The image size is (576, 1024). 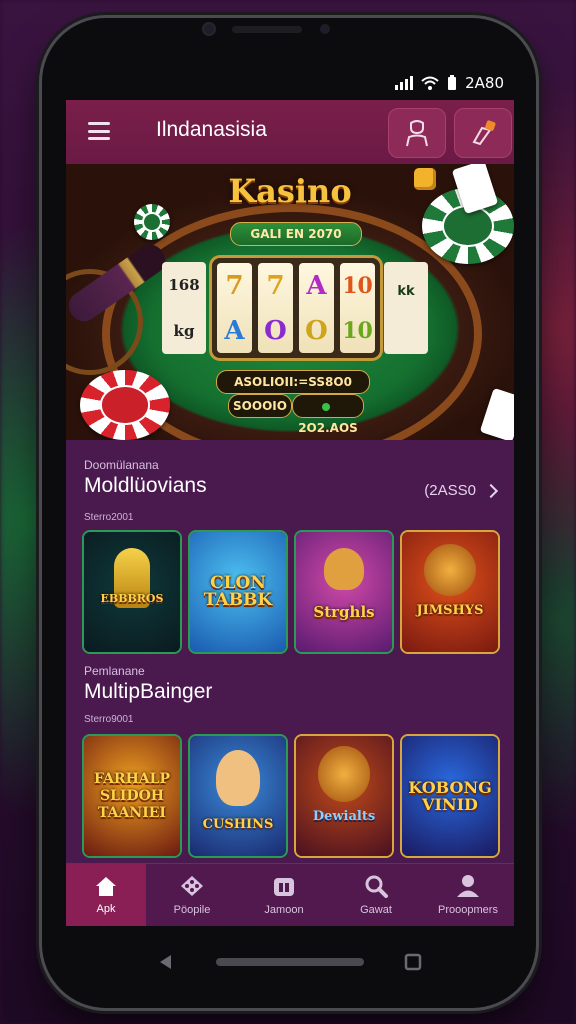 I want to click on chip-stack-icon, so click(x=125, y=405).